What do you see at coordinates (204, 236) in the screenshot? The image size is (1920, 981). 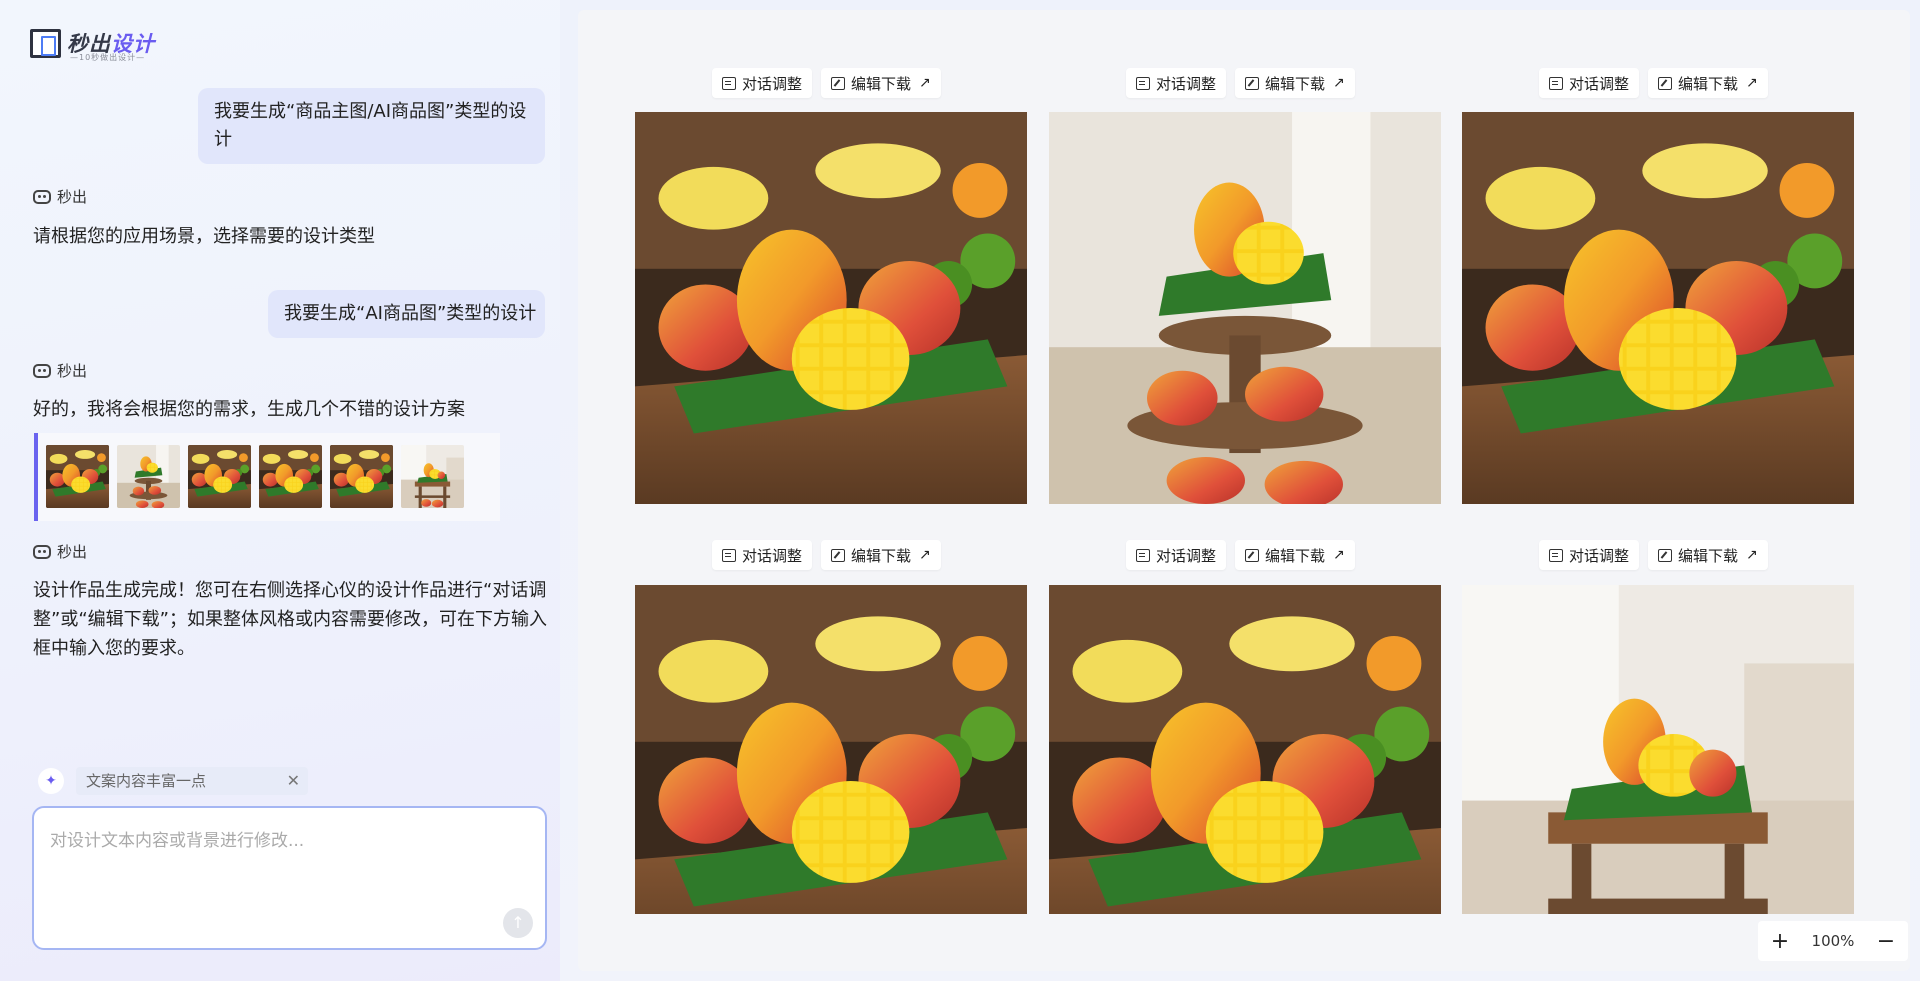 I see `bot-message: 请根据您的应用场景，选择需要的设计类型` at bounding box center [204, 236].